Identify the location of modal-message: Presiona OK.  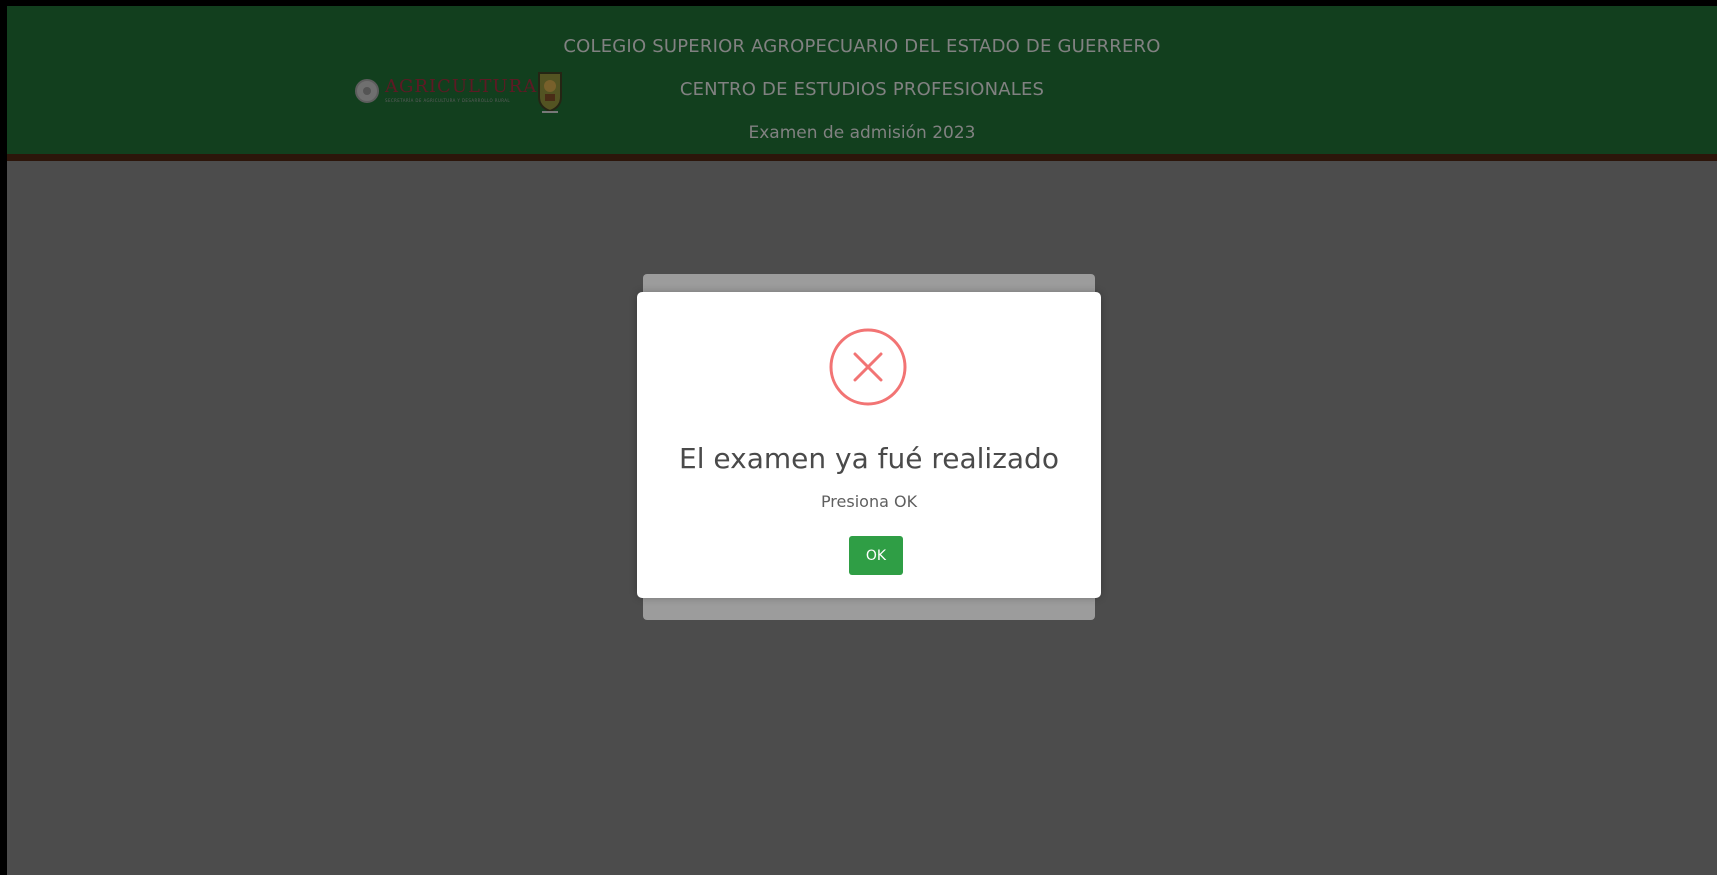
(869, 501).